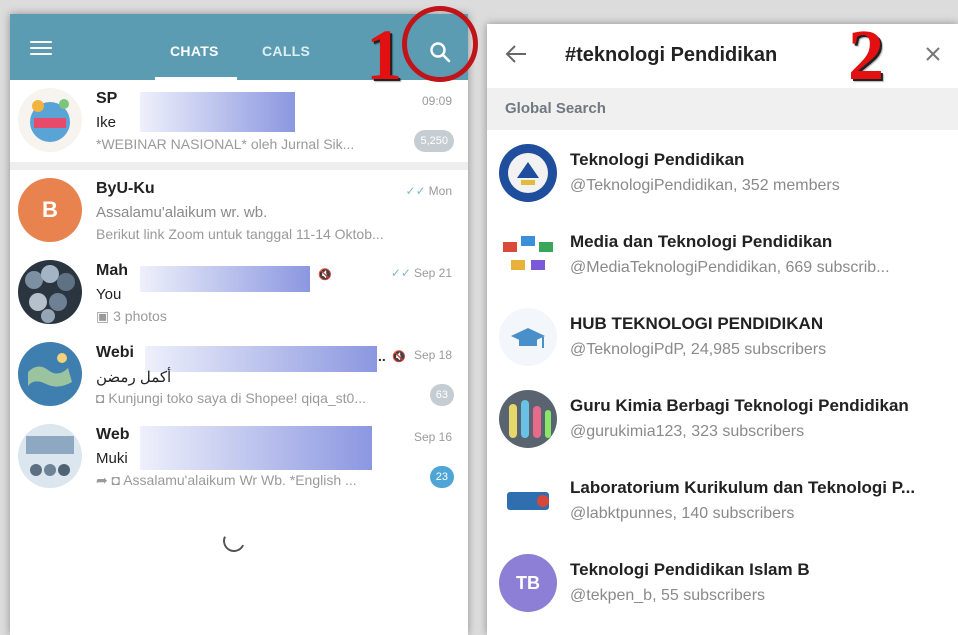  I want to click on result-subtitle: @tekpen_b, 55 subscribers, so click(668, 595).